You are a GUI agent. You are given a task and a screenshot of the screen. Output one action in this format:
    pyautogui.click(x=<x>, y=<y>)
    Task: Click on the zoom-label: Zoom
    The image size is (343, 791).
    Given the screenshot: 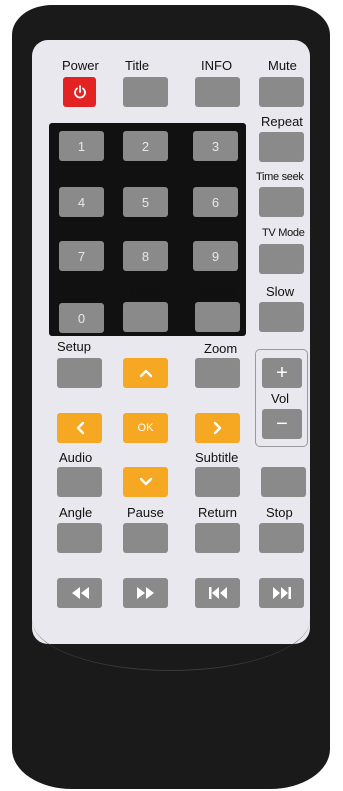 What is the action you would take?
    pyautogui.click(x=221, y=348)
    